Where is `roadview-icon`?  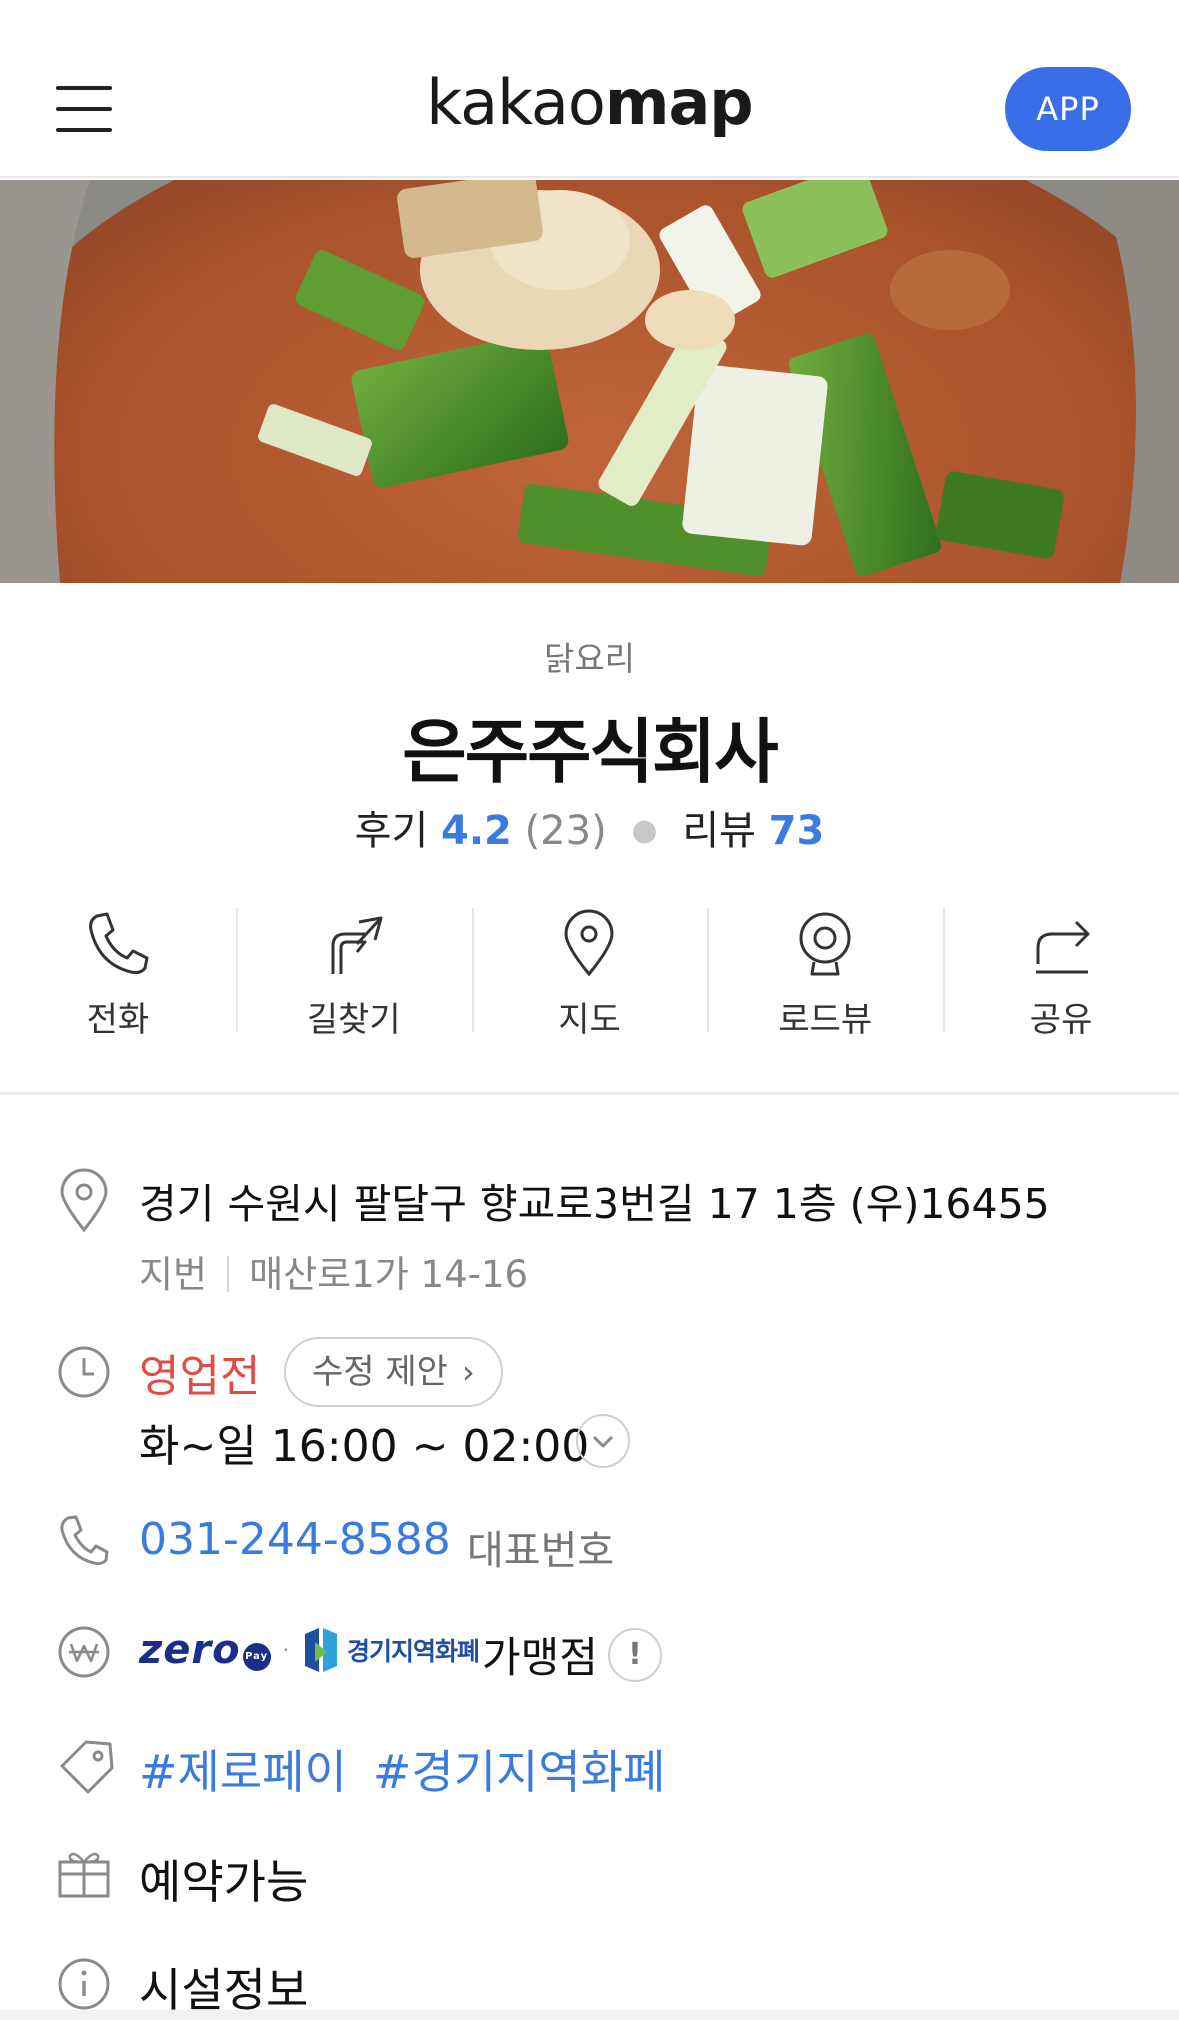 roadview-icon is located at coordinates (825, 944).